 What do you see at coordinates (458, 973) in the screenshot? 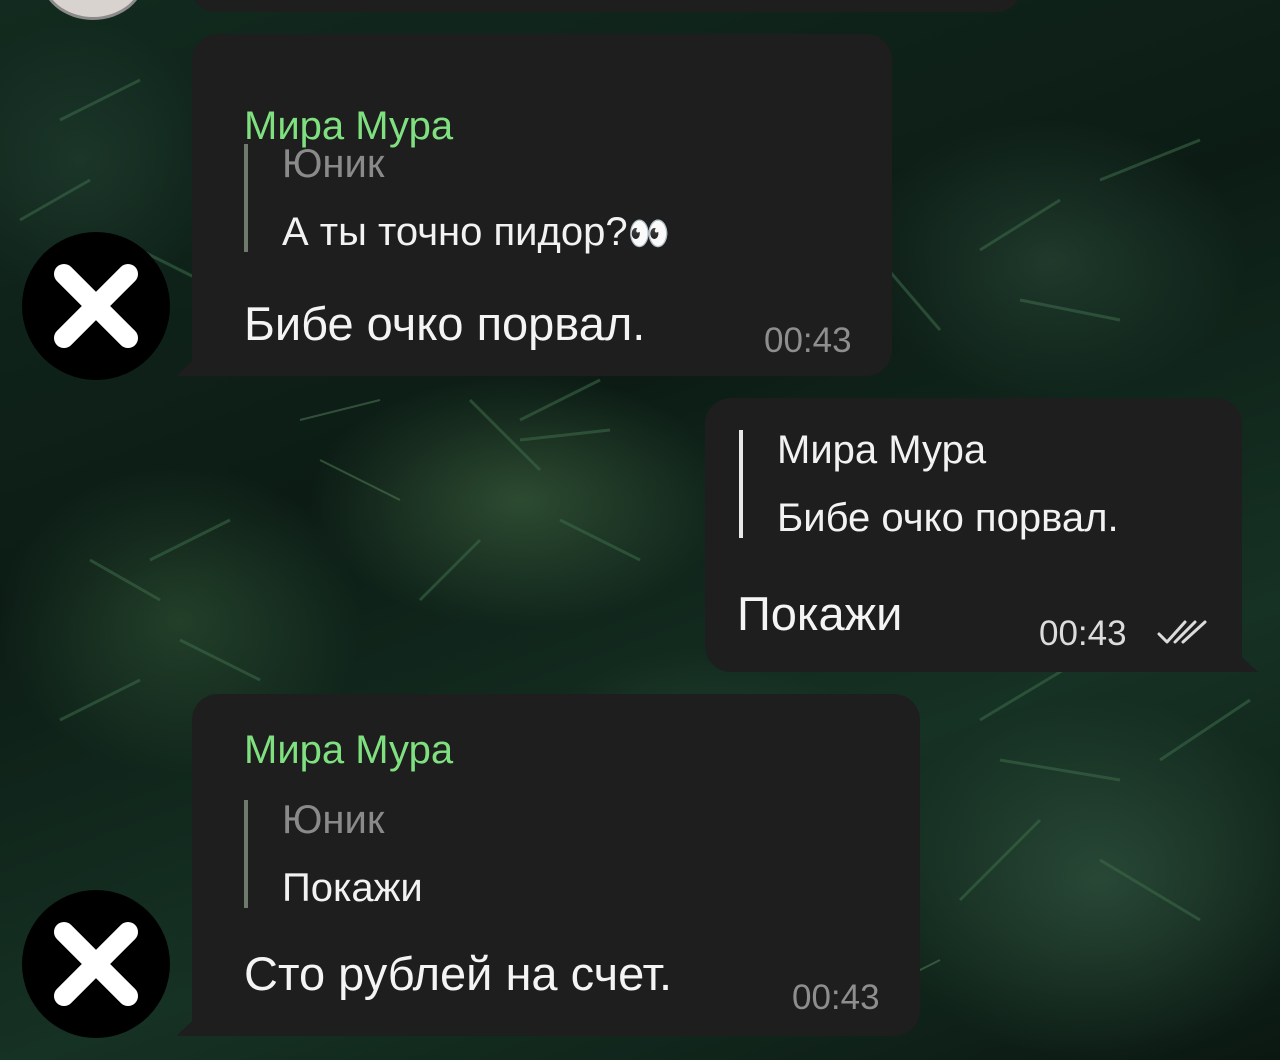
I see `message-text: Сто рублей на счет.` at bounding box center [458, 973].